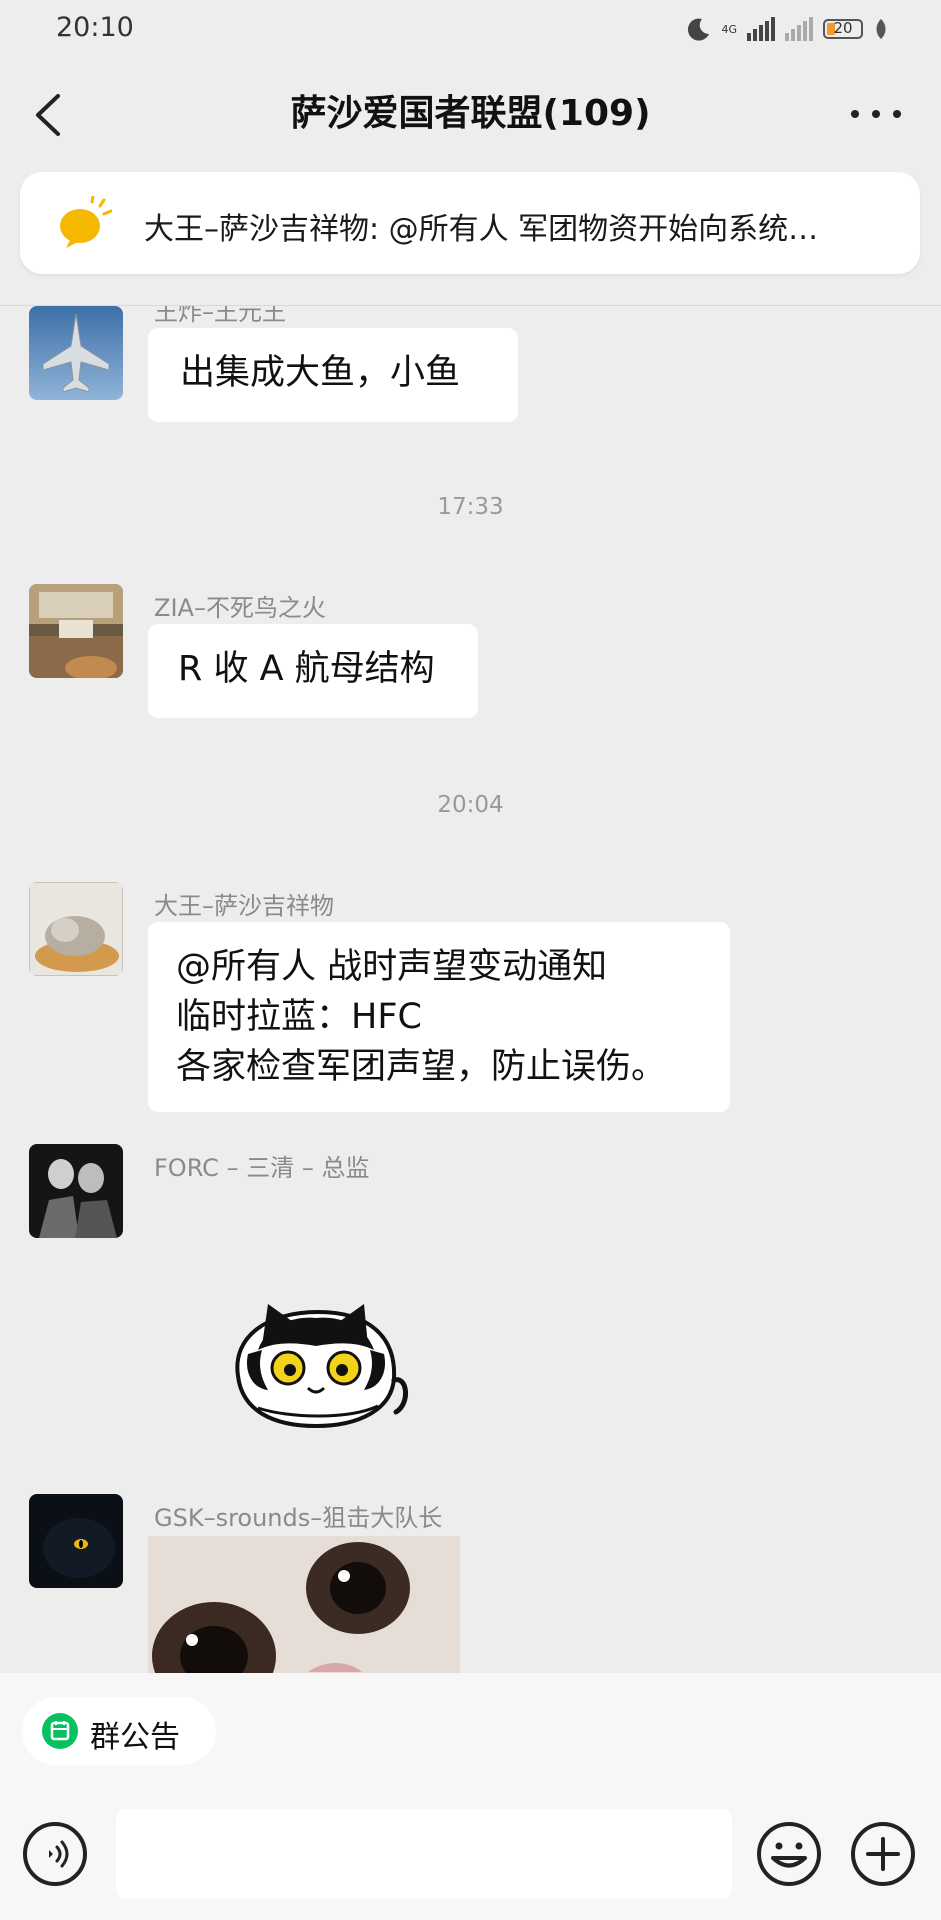 The height and width of the screenshot is (1920, 941). I want to click on sender-name: 大王–萨沙吉祥物, so click(244, 906).